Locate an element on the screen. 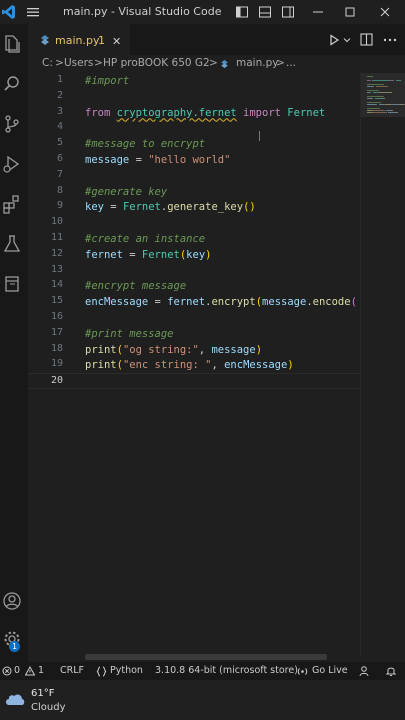 The image size is (405, 720). toggle-secondary-sidebar-icon is located at coordinates (288, 12).